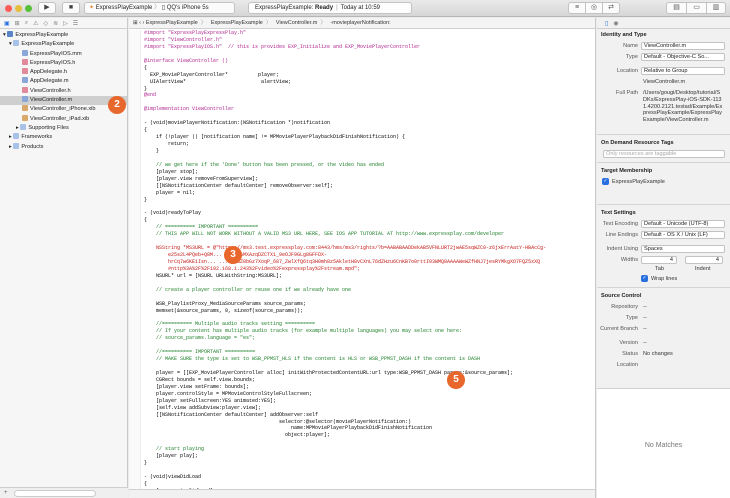 The width and height of the screenshot is (730, 498). Describe the element at coordinates (63, 72) in the screenshot. I see `tree-item-file: AppDelegate.h` at that location.